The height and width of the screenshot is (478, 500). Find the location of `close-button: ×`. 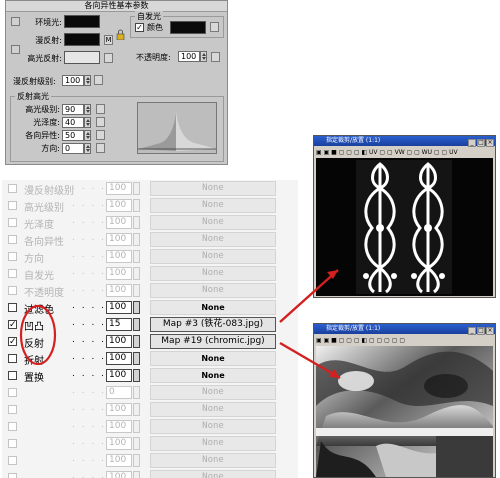

close-button: × is located at coordinates (490, 331).